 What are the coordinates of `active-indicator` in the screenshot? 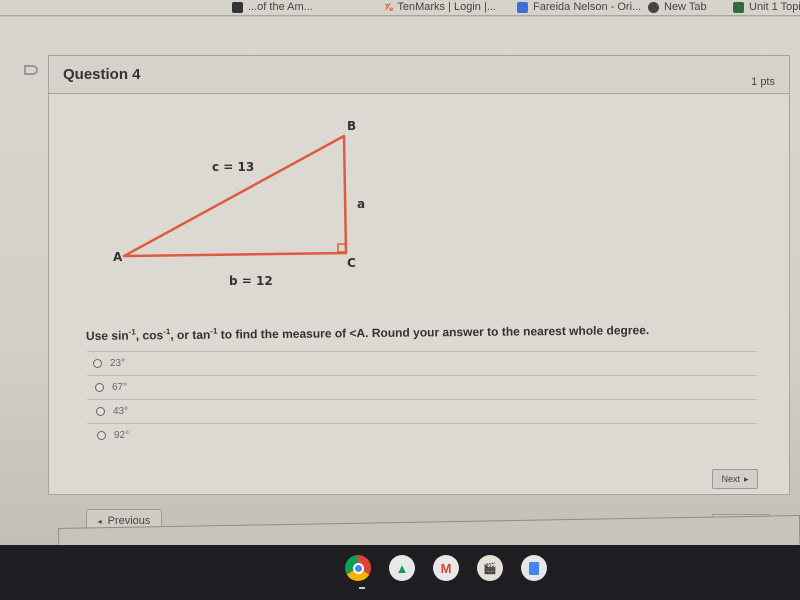 It's located at (362, 588).